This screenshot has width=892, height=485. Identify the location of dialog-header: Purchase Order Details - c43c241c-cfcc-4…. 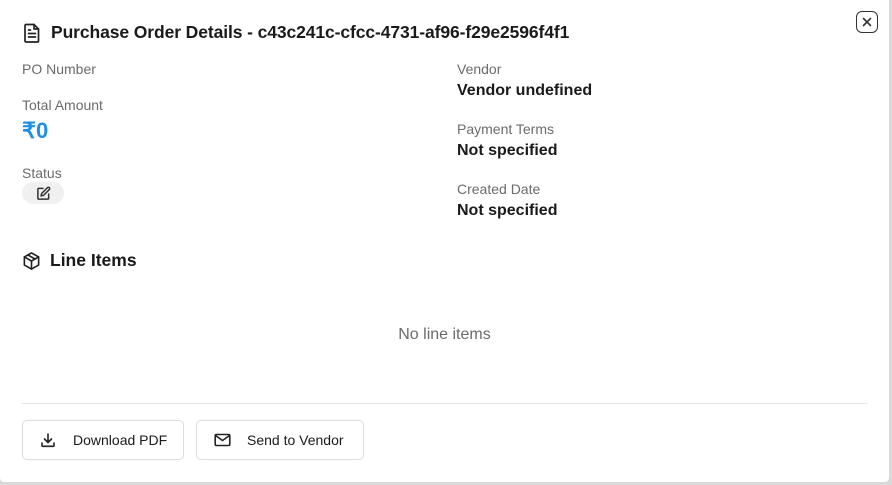
(295, 32).